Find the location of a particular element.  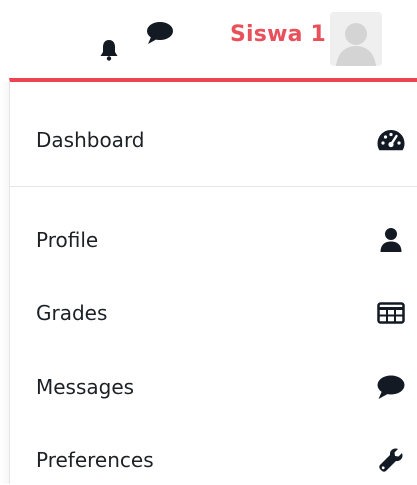

dashboard-gauge-icon is located at coordinates (391, 140).